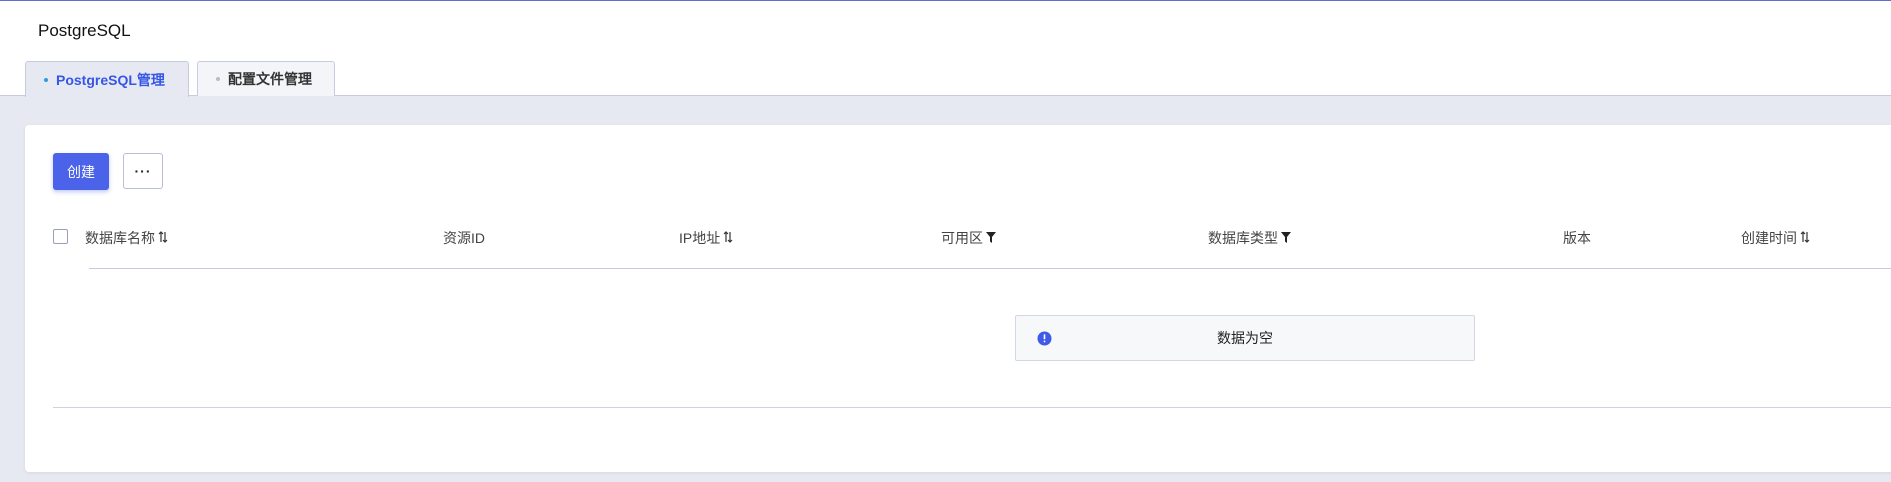 The image size is (1891, 482). Describe the element at coordinates (143, 171) in the screenshot. I see `more-actions-button: ···` at that location.